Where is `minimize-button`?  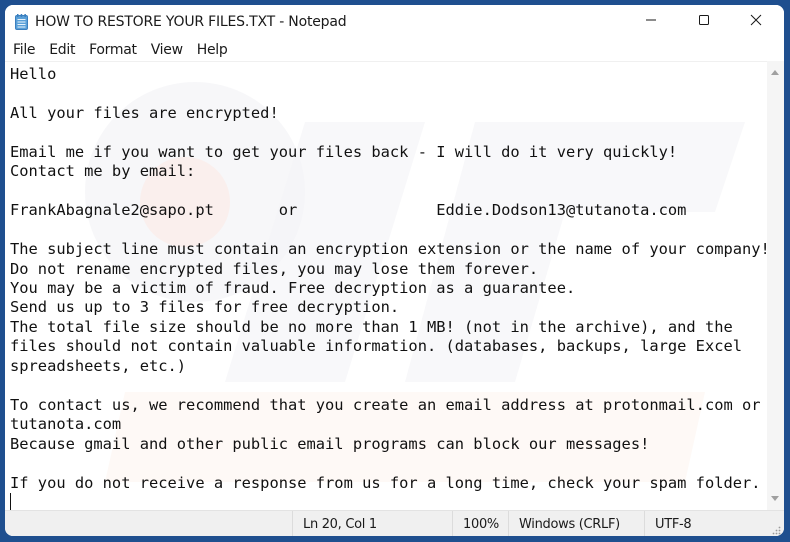
minimize-button is located at coordinates (651, 22).